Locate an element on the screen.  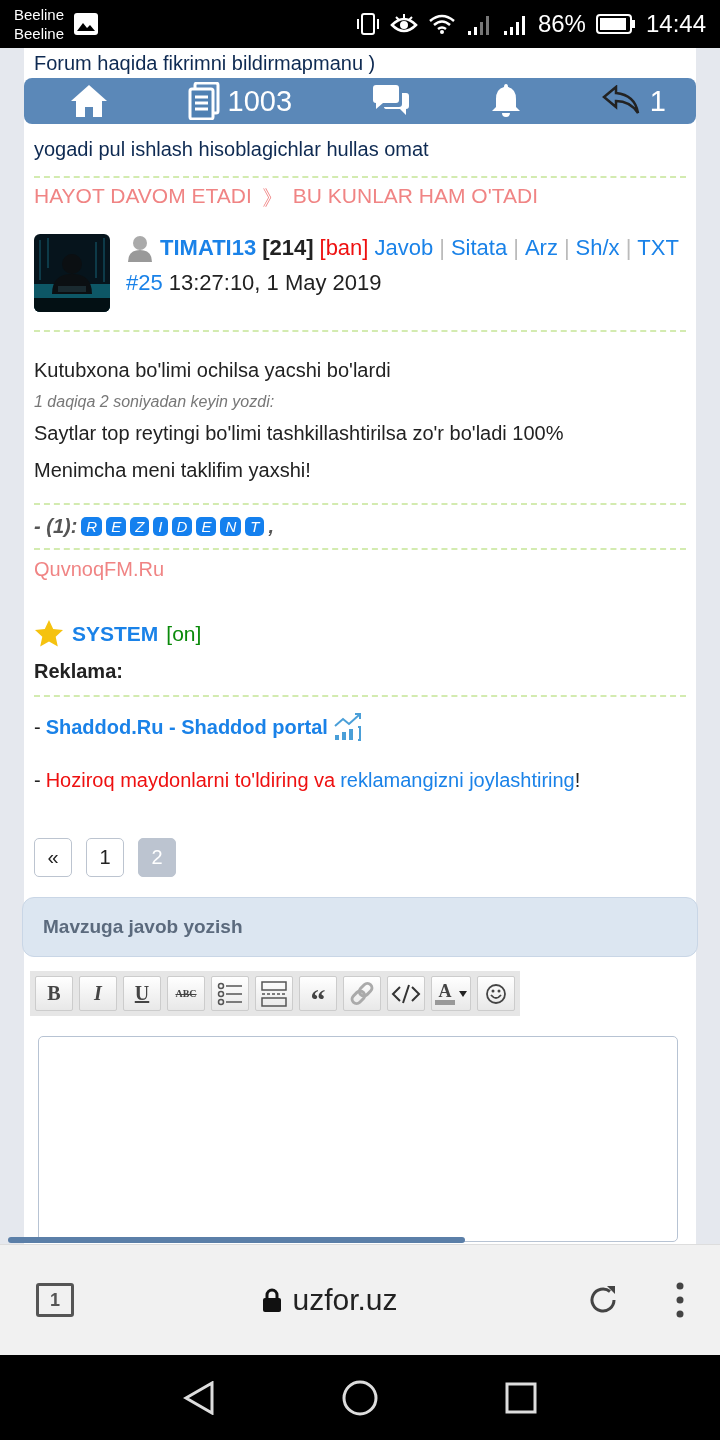
breadcrumb-link: BU KUNLAR HAM O'TADI is located at coordinates (415, 198).